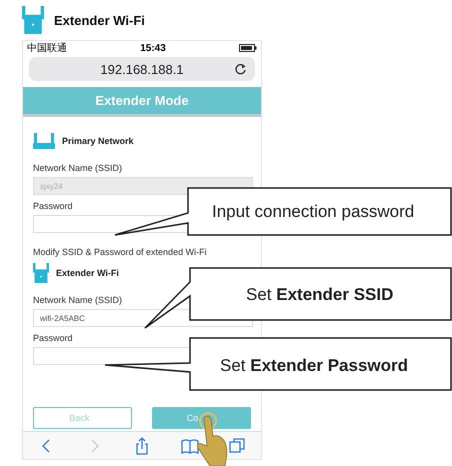 This screenshot has height=466, width=452. Describe the element at coordinates (313, 212) in the screenshot. I see `callout-text: Input connection password` at that location.